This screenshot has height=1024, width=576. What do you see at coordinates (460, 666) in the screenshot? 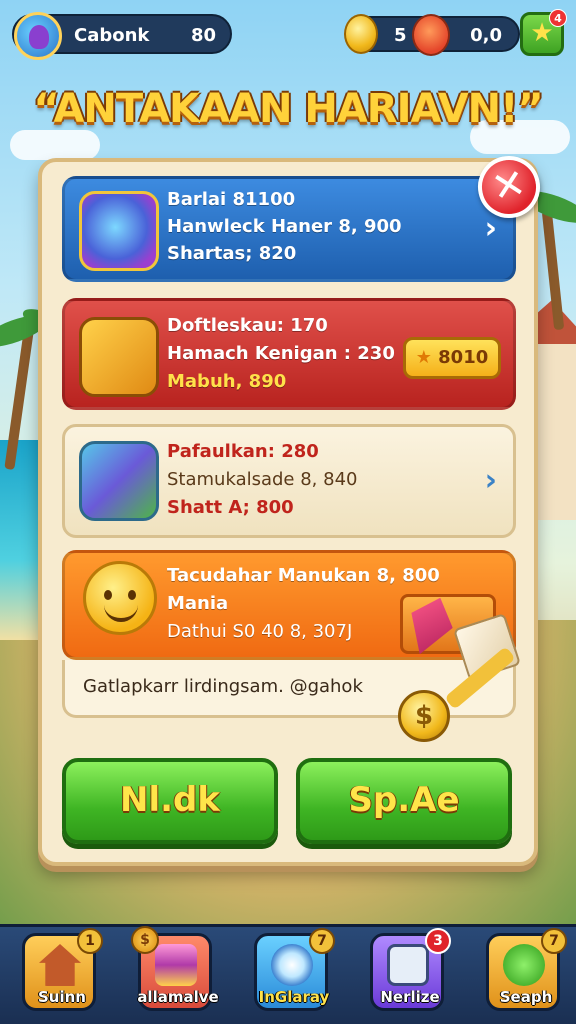
I see `loot-decoration: $` at bounding box center [460, 666].